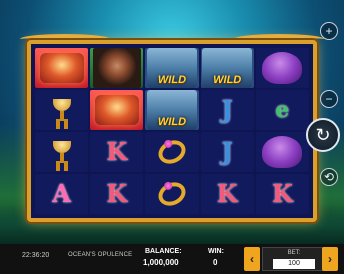 The width and height of the screenshot is (344, 274). I want to click on bet-panel: BET: 100, so click(294, 259).